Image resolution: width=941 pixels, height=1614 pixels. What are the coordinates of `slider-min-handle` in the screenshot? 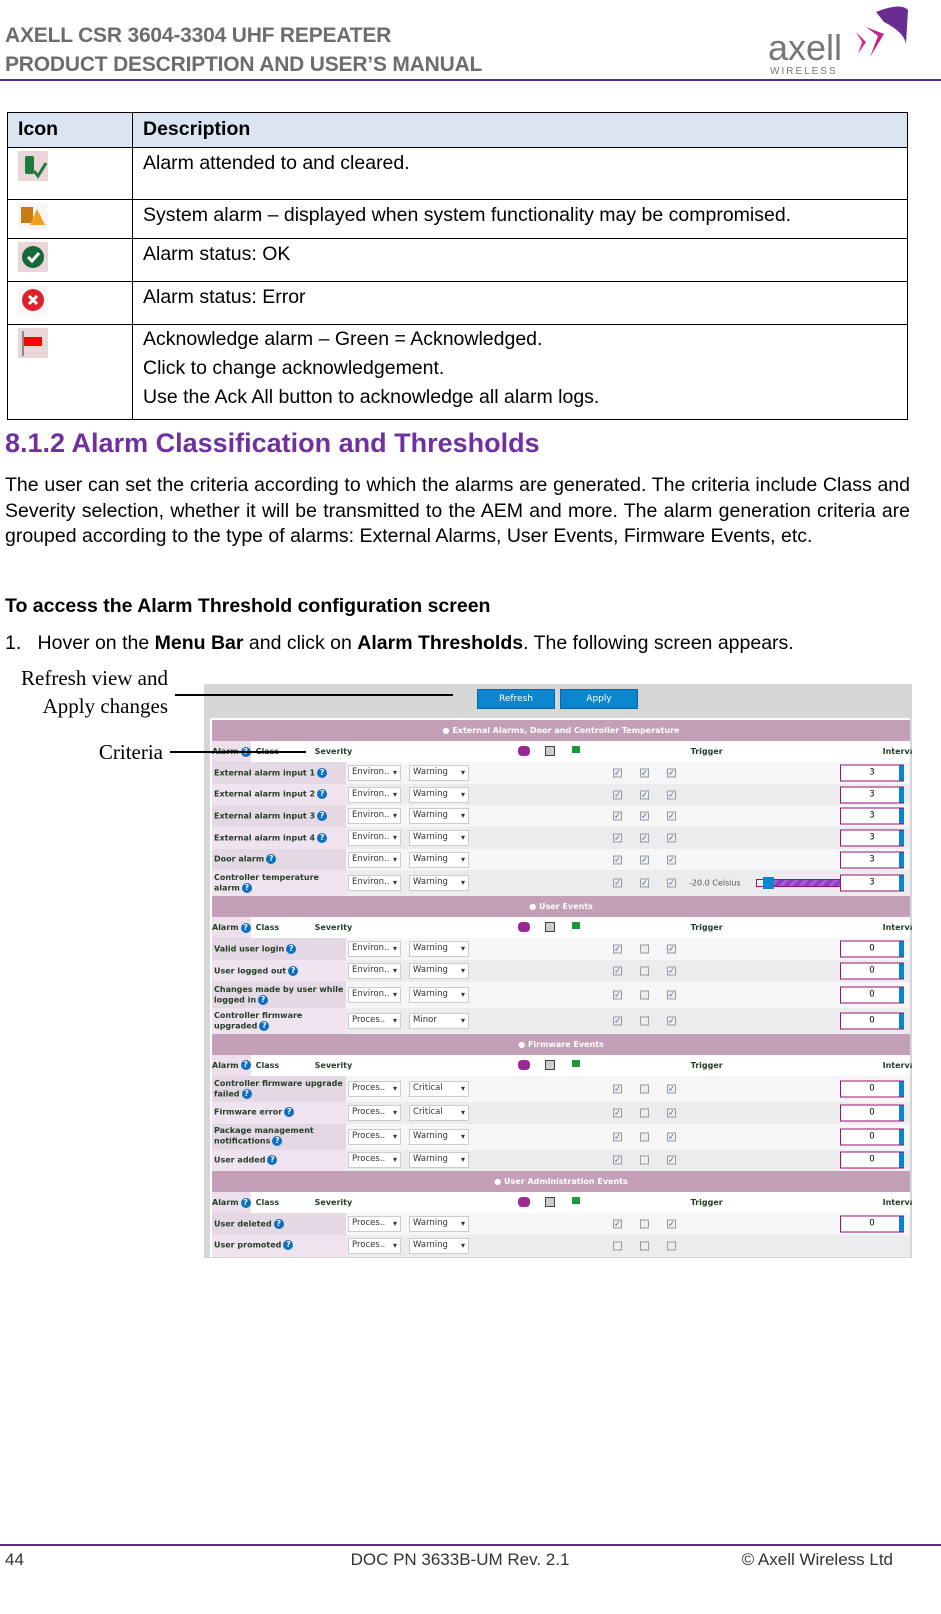 It's located at (768, 883).